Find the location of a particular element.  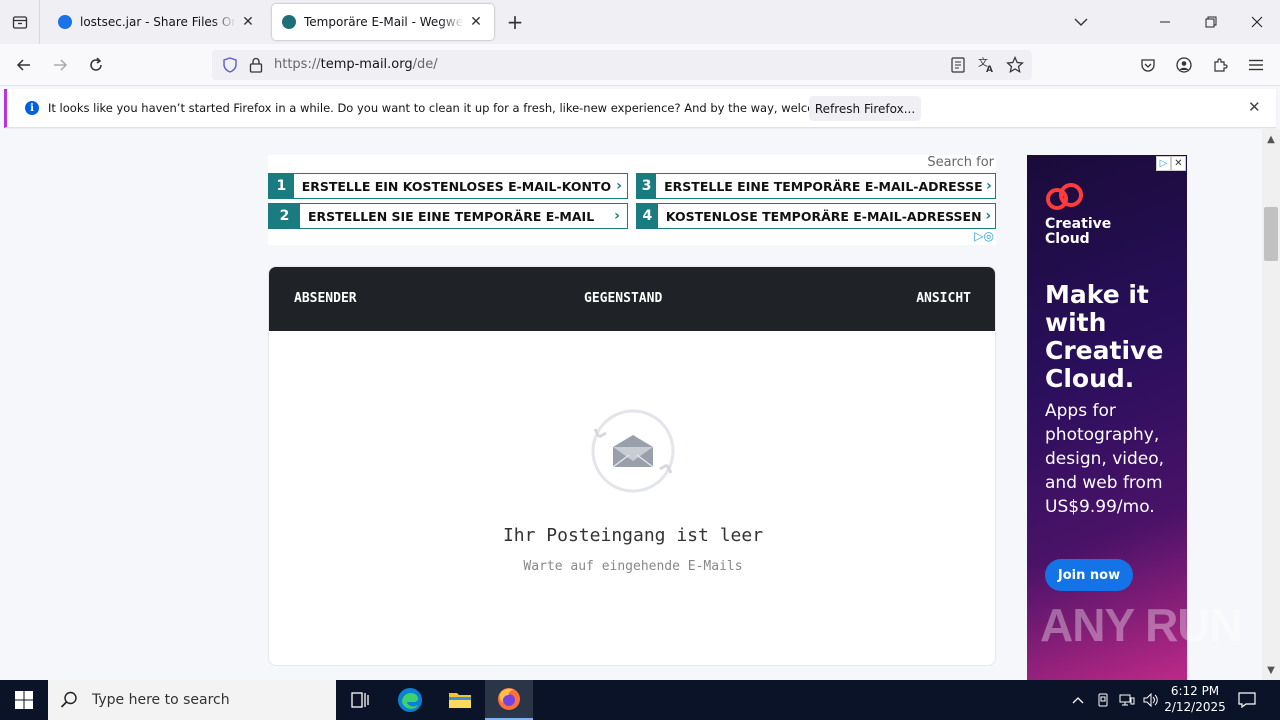

start-button is located at coordinates (24, 700).